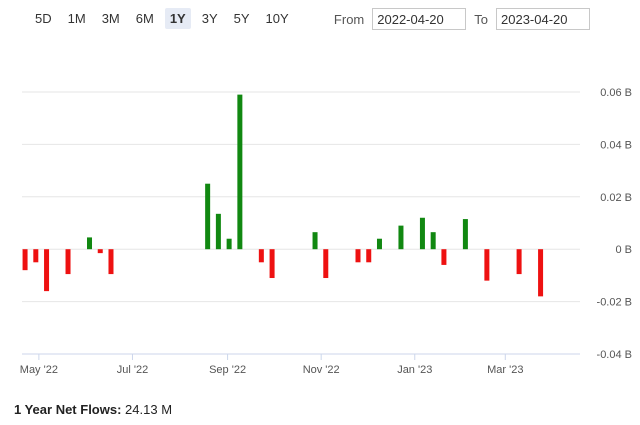  I want to click on range-button-1y: 1Y, so click(177, 18).